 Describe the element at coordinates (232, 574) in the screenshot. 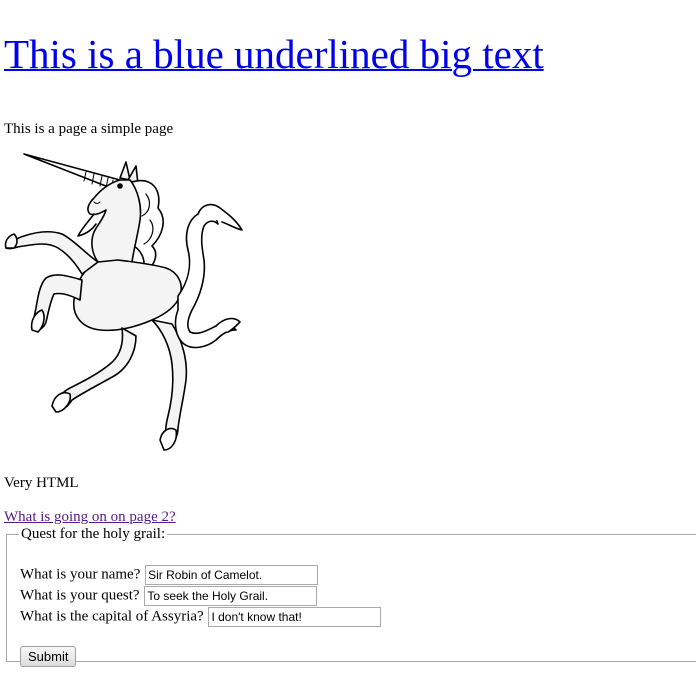

I see `name-input` at that location.